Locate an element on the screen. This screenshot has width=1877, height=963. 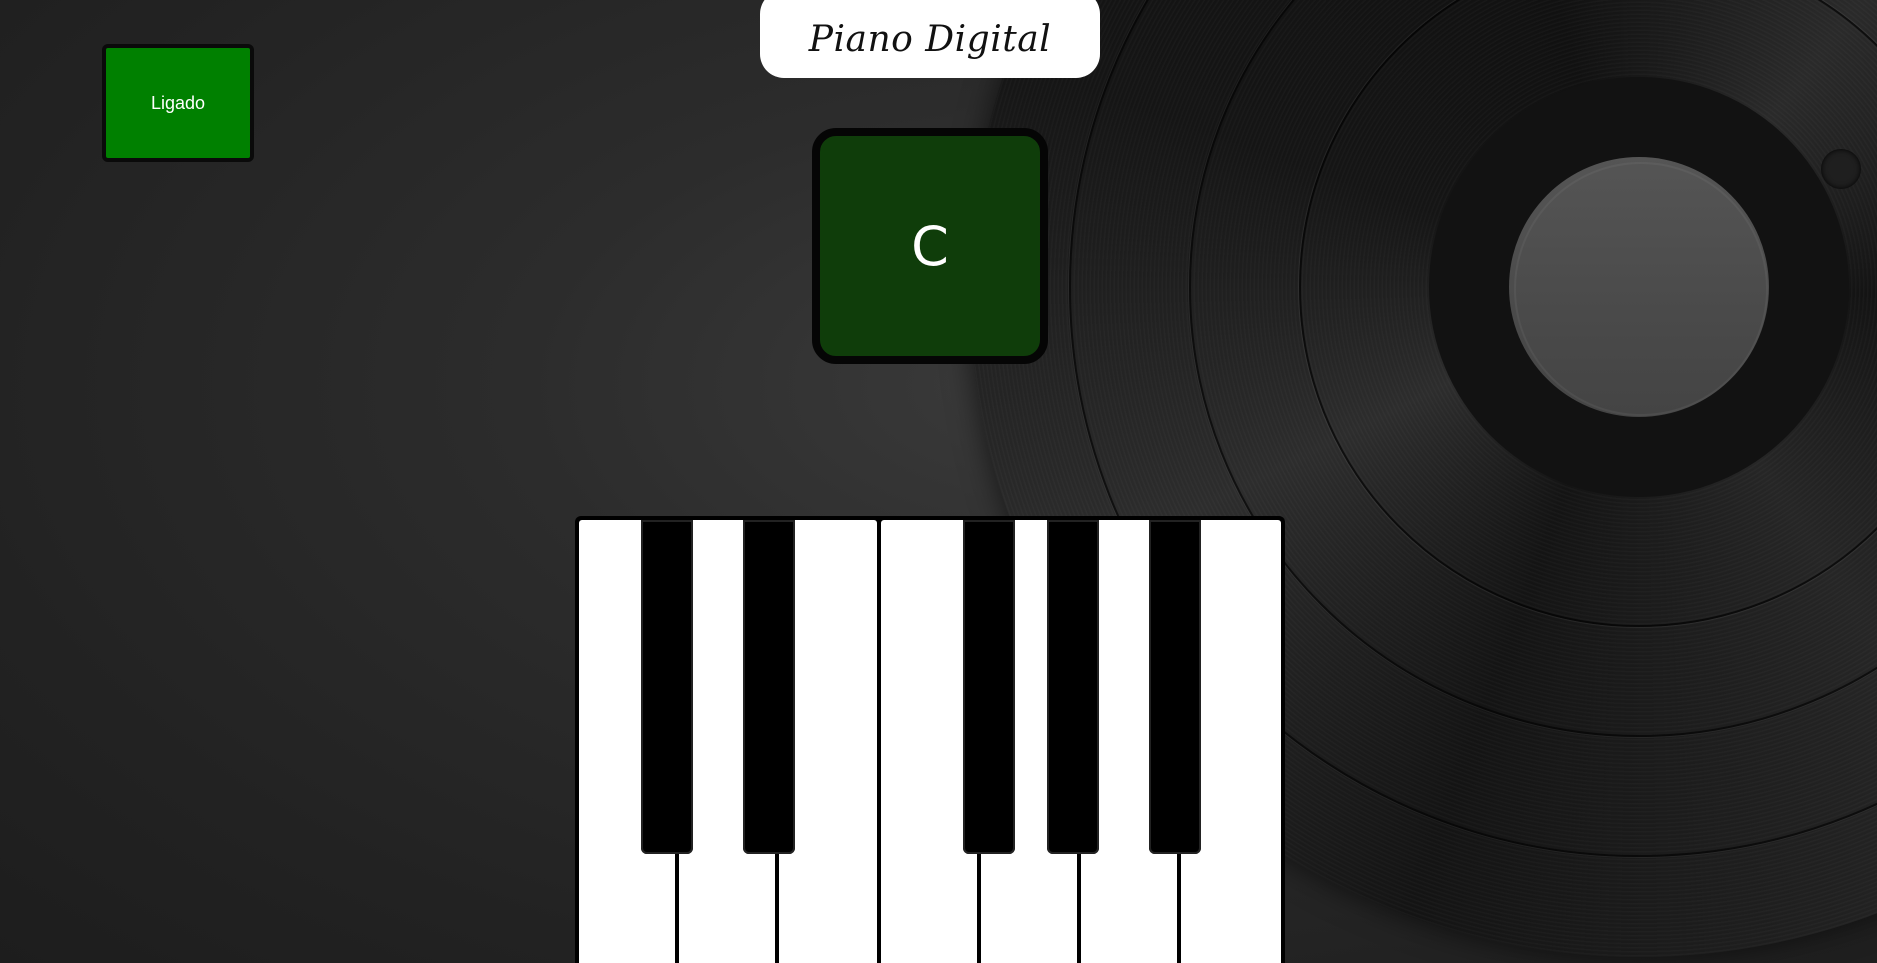
power-toggle-button: Ligado is located at coordinates (178, 103).